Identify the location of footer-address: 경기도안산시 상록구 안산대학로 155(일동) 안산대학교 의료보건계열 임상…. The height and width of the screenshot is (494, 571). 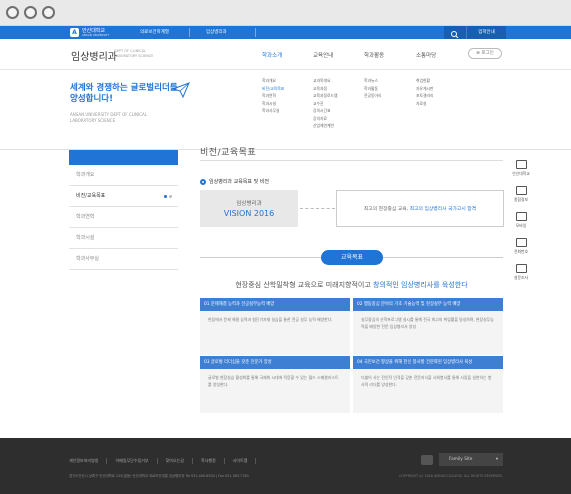
(159, 476).